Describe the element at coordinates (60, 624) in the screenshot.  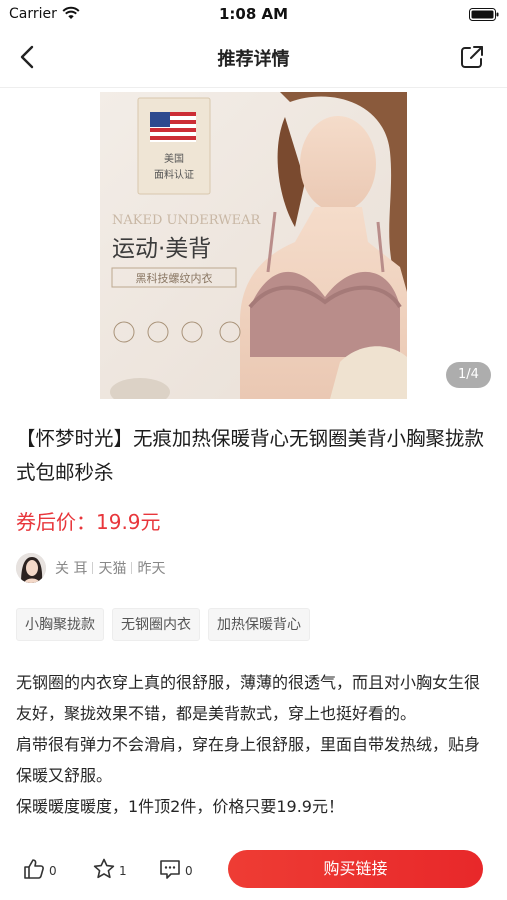
I see `tag-chip: 小胸聚拢款` at that location.